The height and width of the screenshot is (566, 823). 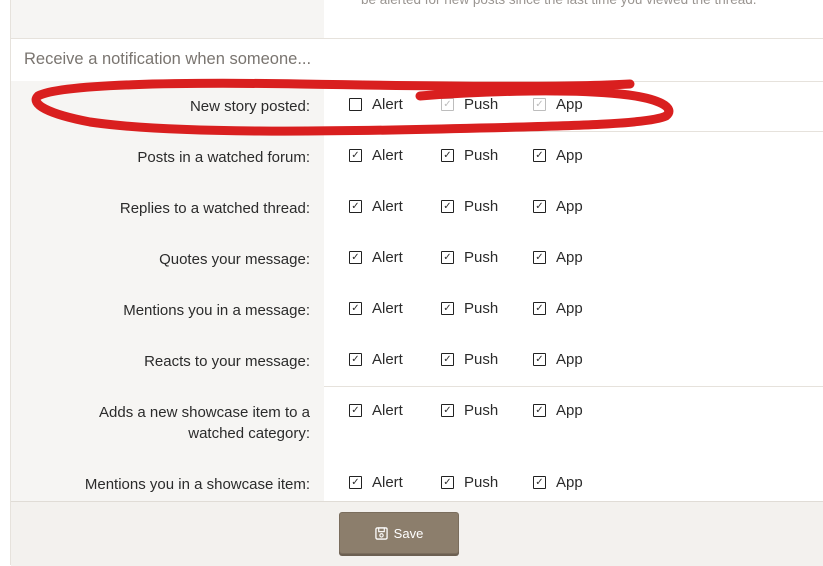 What do you see at coordinates (234, 259) in the screenshot?
I see `row-label: Quotes your message:` at bounding box center [234, 259].